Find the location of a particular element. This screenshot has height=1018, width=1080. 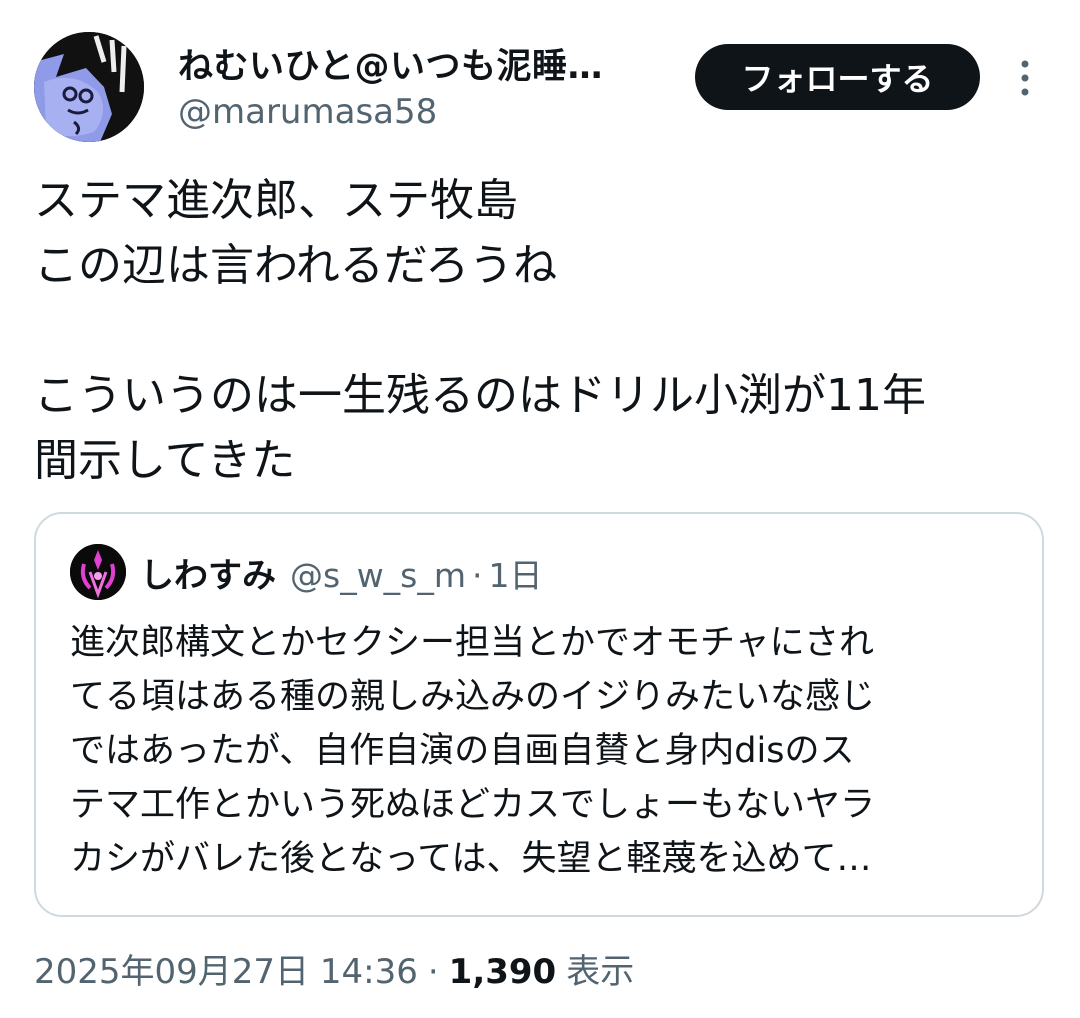

tweet-meta: 2025年09月27日 14:36 · 1,390 表示 is located at coordinates (334, 968).